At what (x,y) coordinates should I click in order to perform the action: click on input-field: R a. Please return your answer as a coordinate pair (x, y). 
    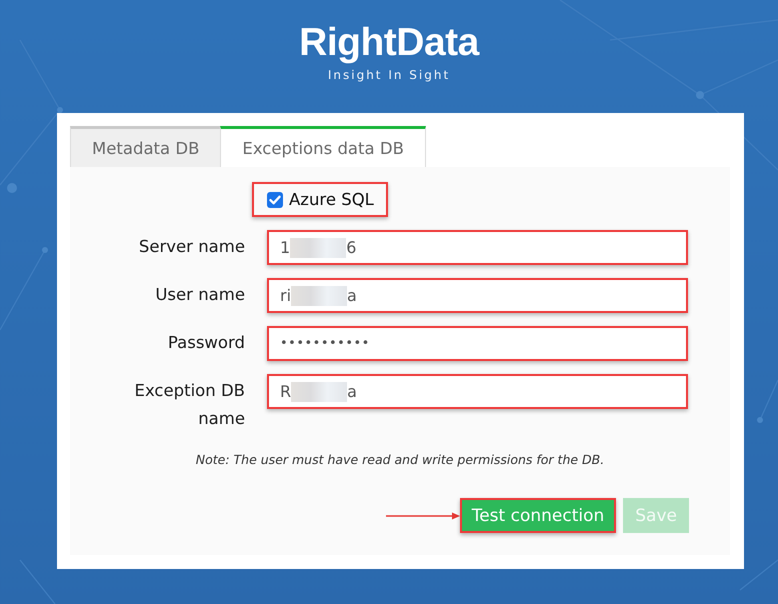
    Looking at the image, I should click on (477, 391).